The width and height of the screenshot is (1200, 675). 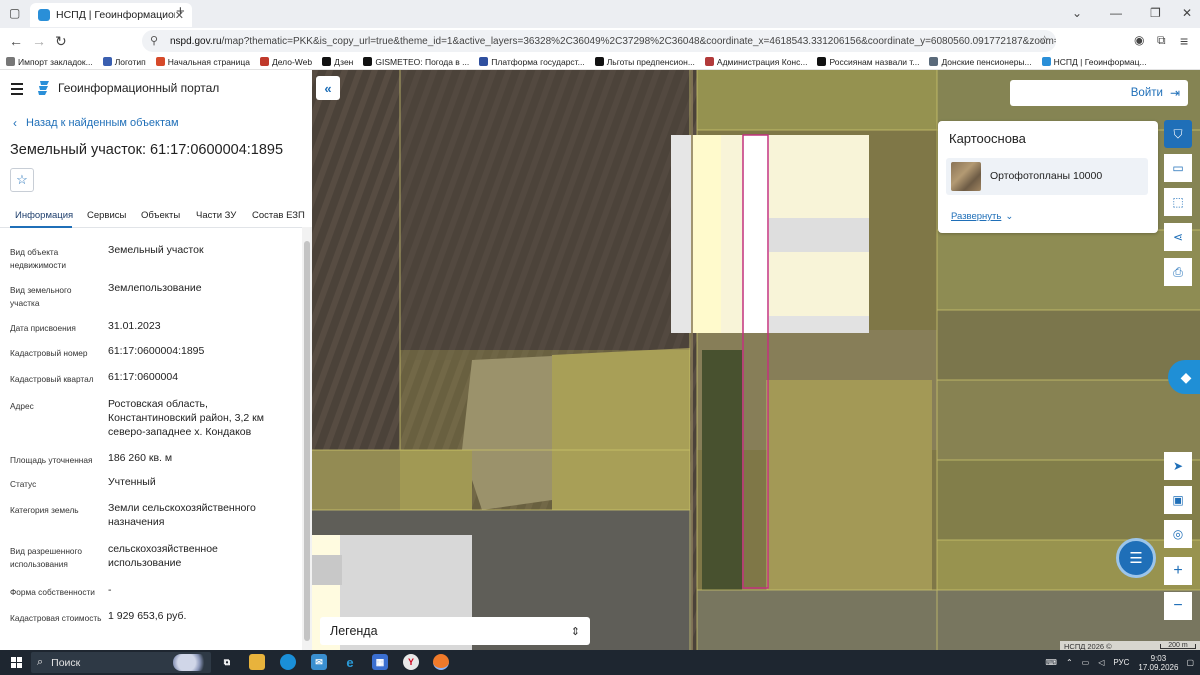 I want to click on browser-tab-bar: ▢ НСПД | Геоинформационный ✕ + ⌄ — ❐ ✕, so click(x=600, y=14).